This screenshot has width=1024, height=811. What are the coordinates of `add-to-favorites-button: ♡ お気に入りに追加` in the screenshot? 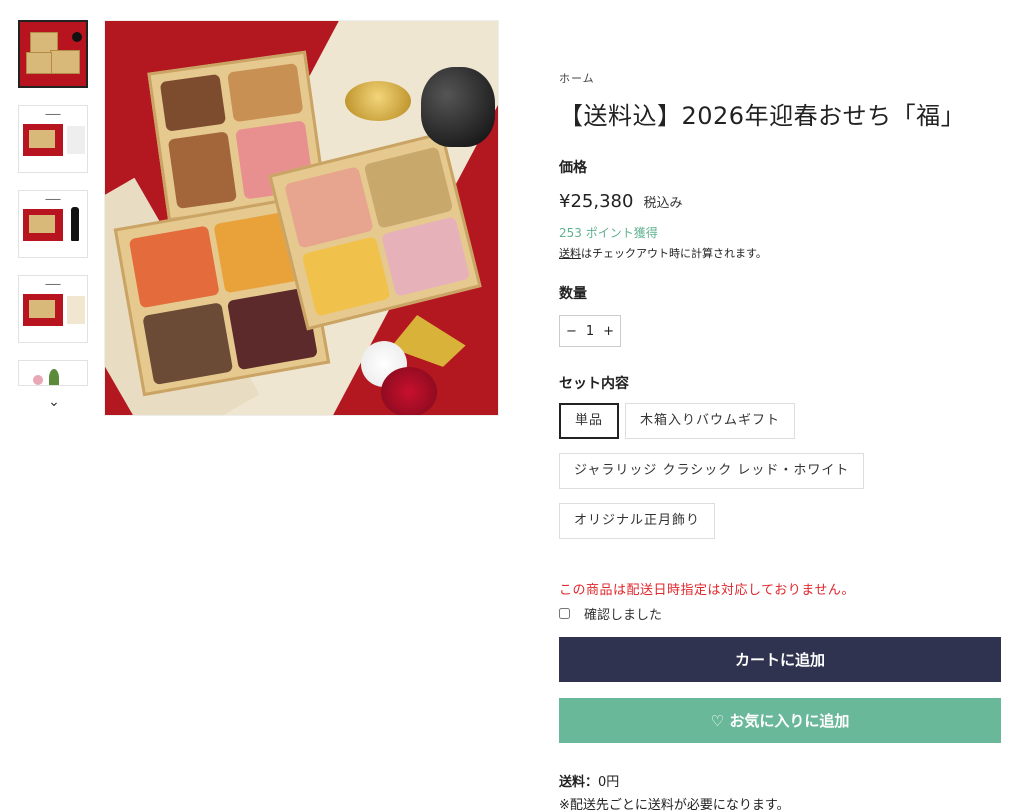 It's located at (780, 720).